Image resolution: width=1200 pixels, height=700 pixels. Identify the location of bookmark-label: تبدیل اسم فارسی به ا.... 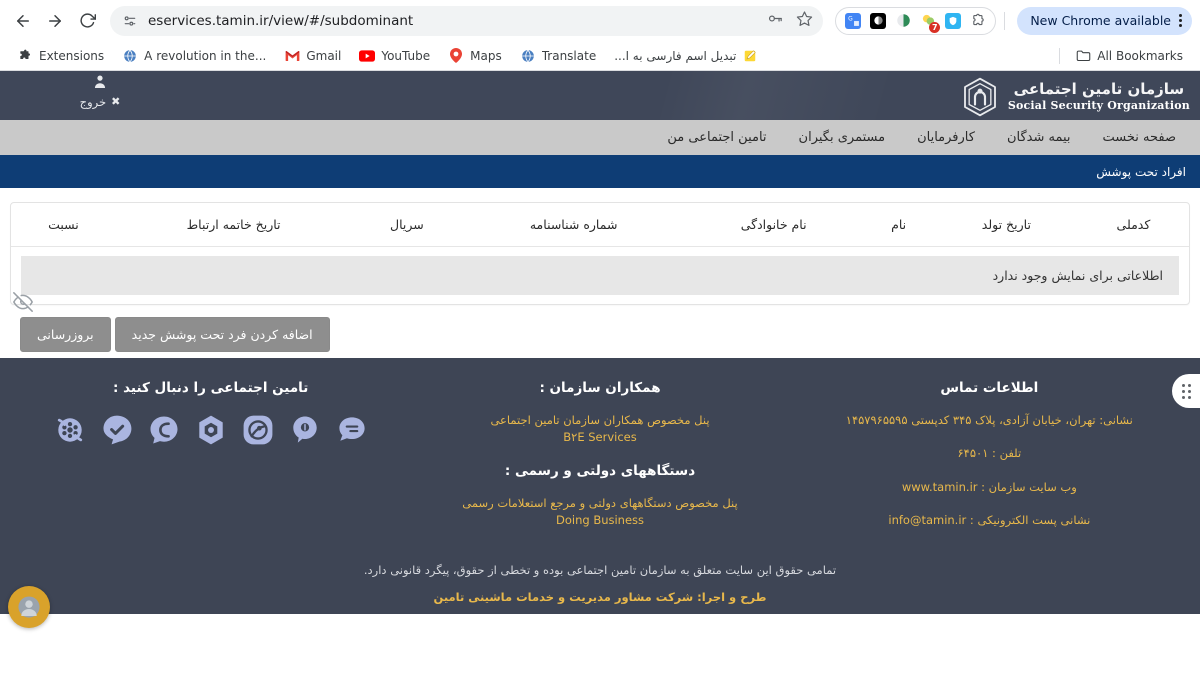
(675, 55).